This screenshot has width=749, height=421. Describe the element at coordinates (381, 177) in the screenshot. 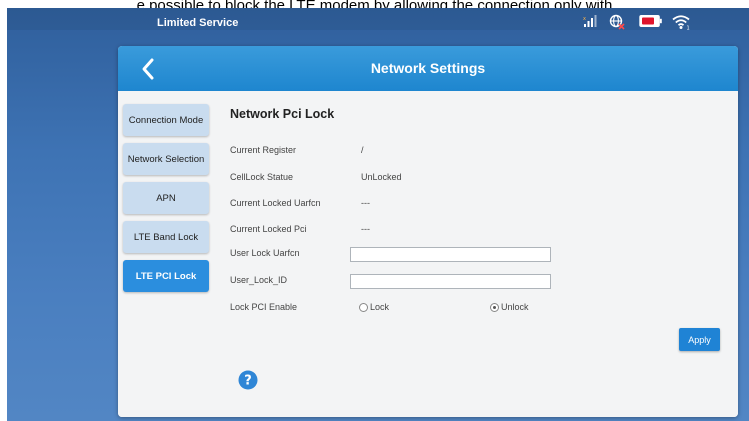

I see `celllock-status-value: UnLocked` at that location.